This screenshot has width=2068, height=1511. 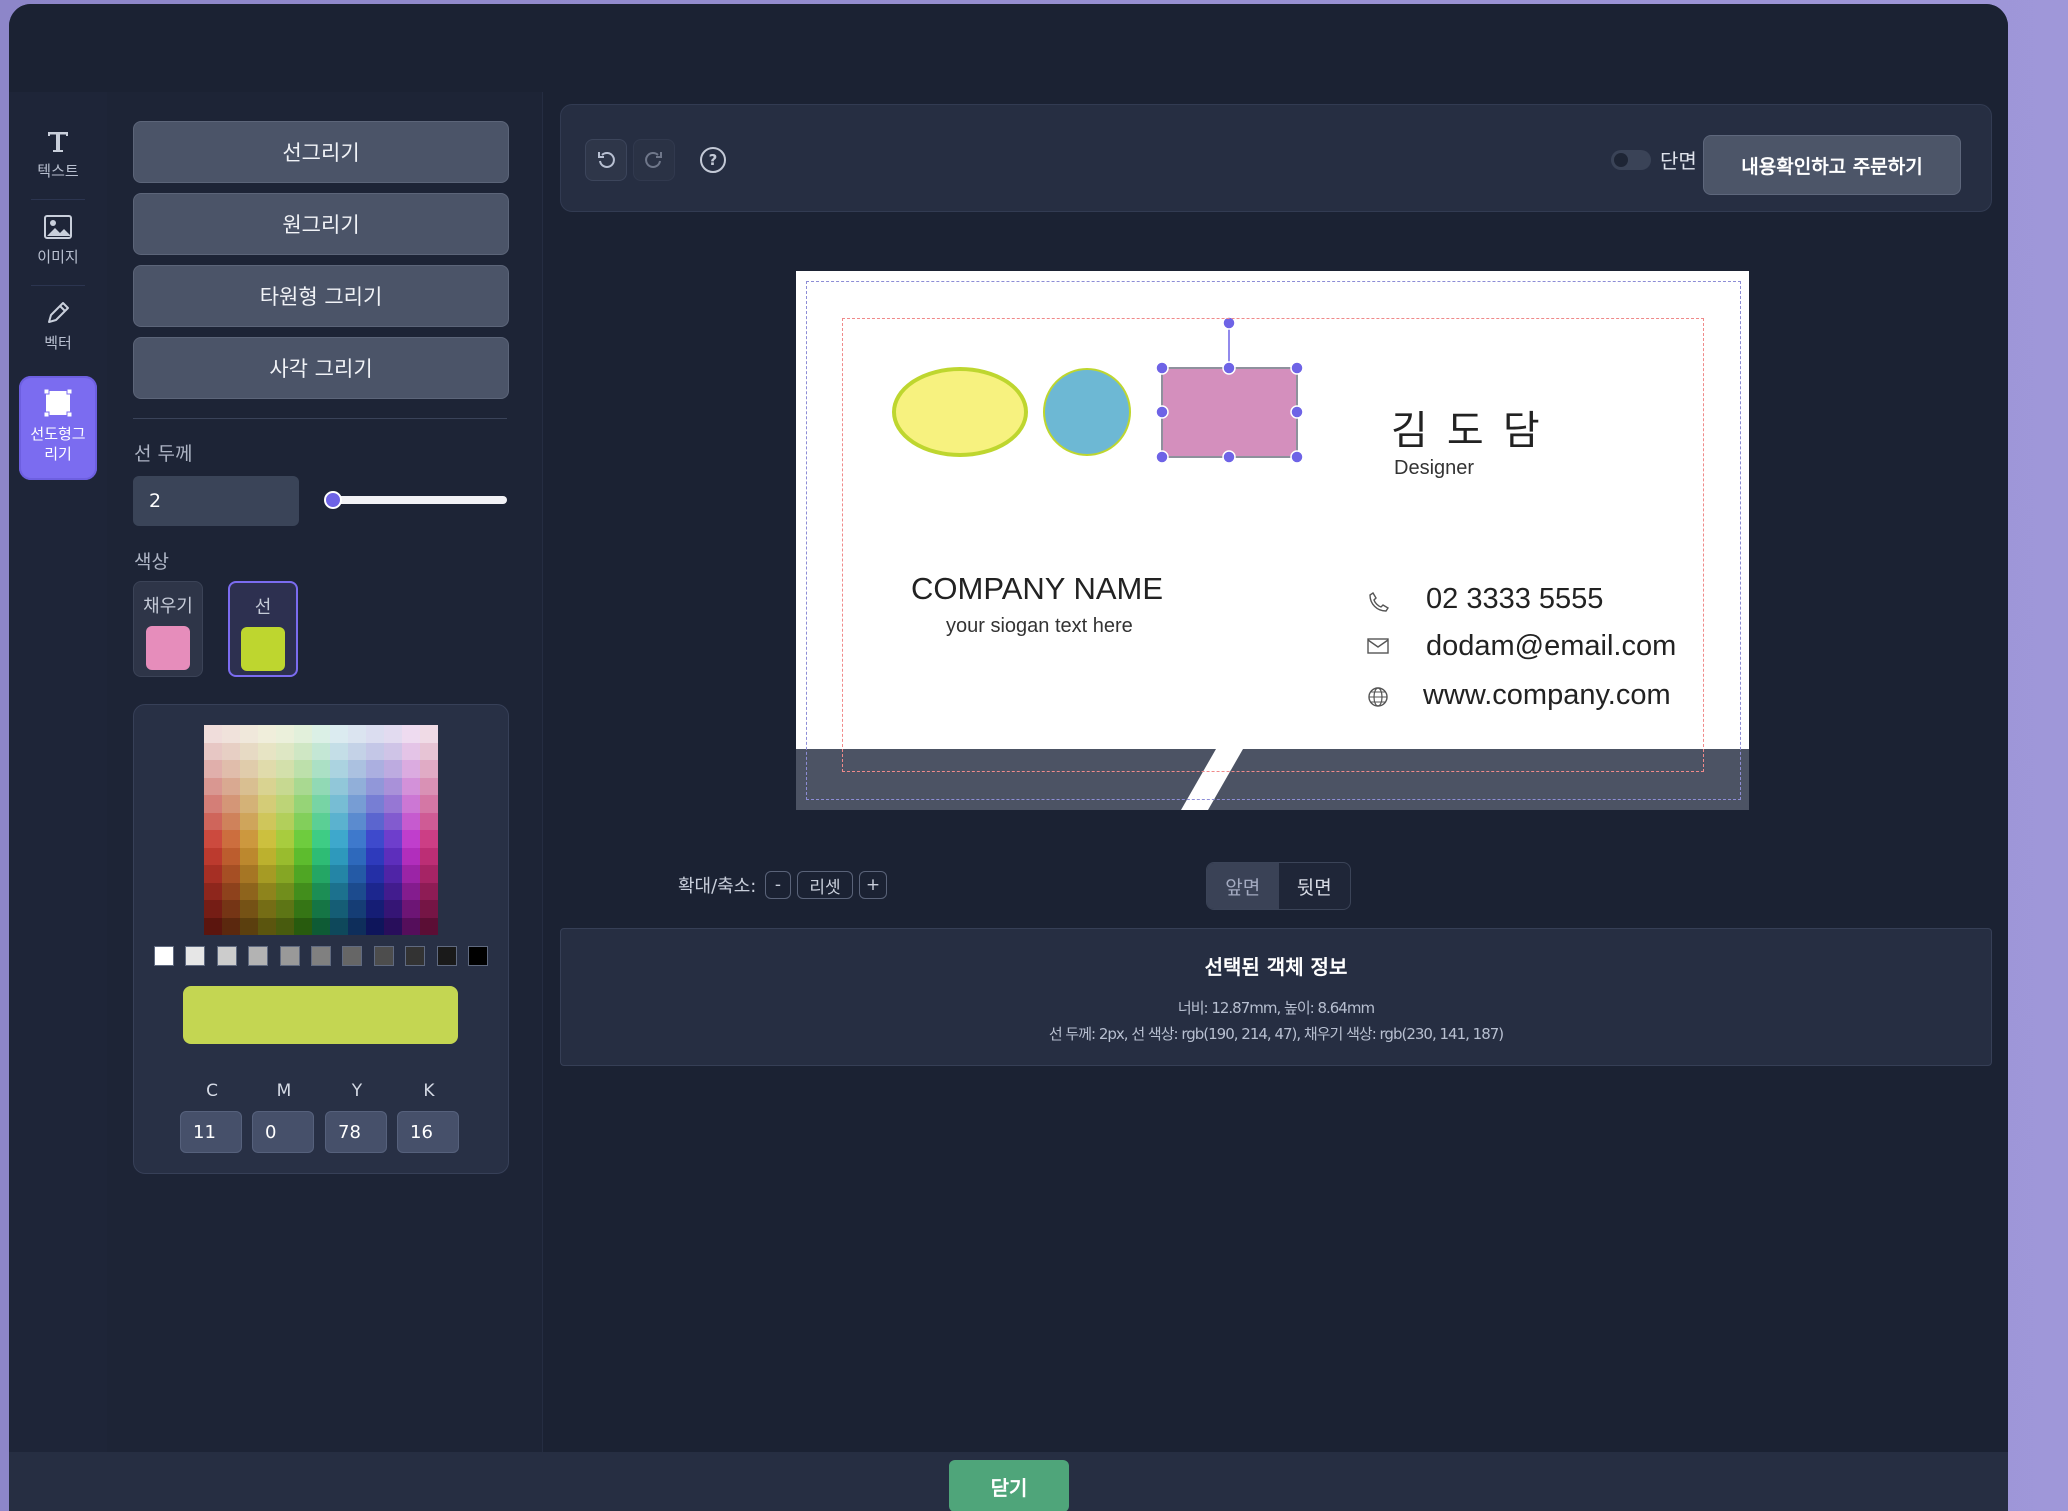 I want to click on card-company-name: COMPANY NAME, so click(x=1037, y=589).